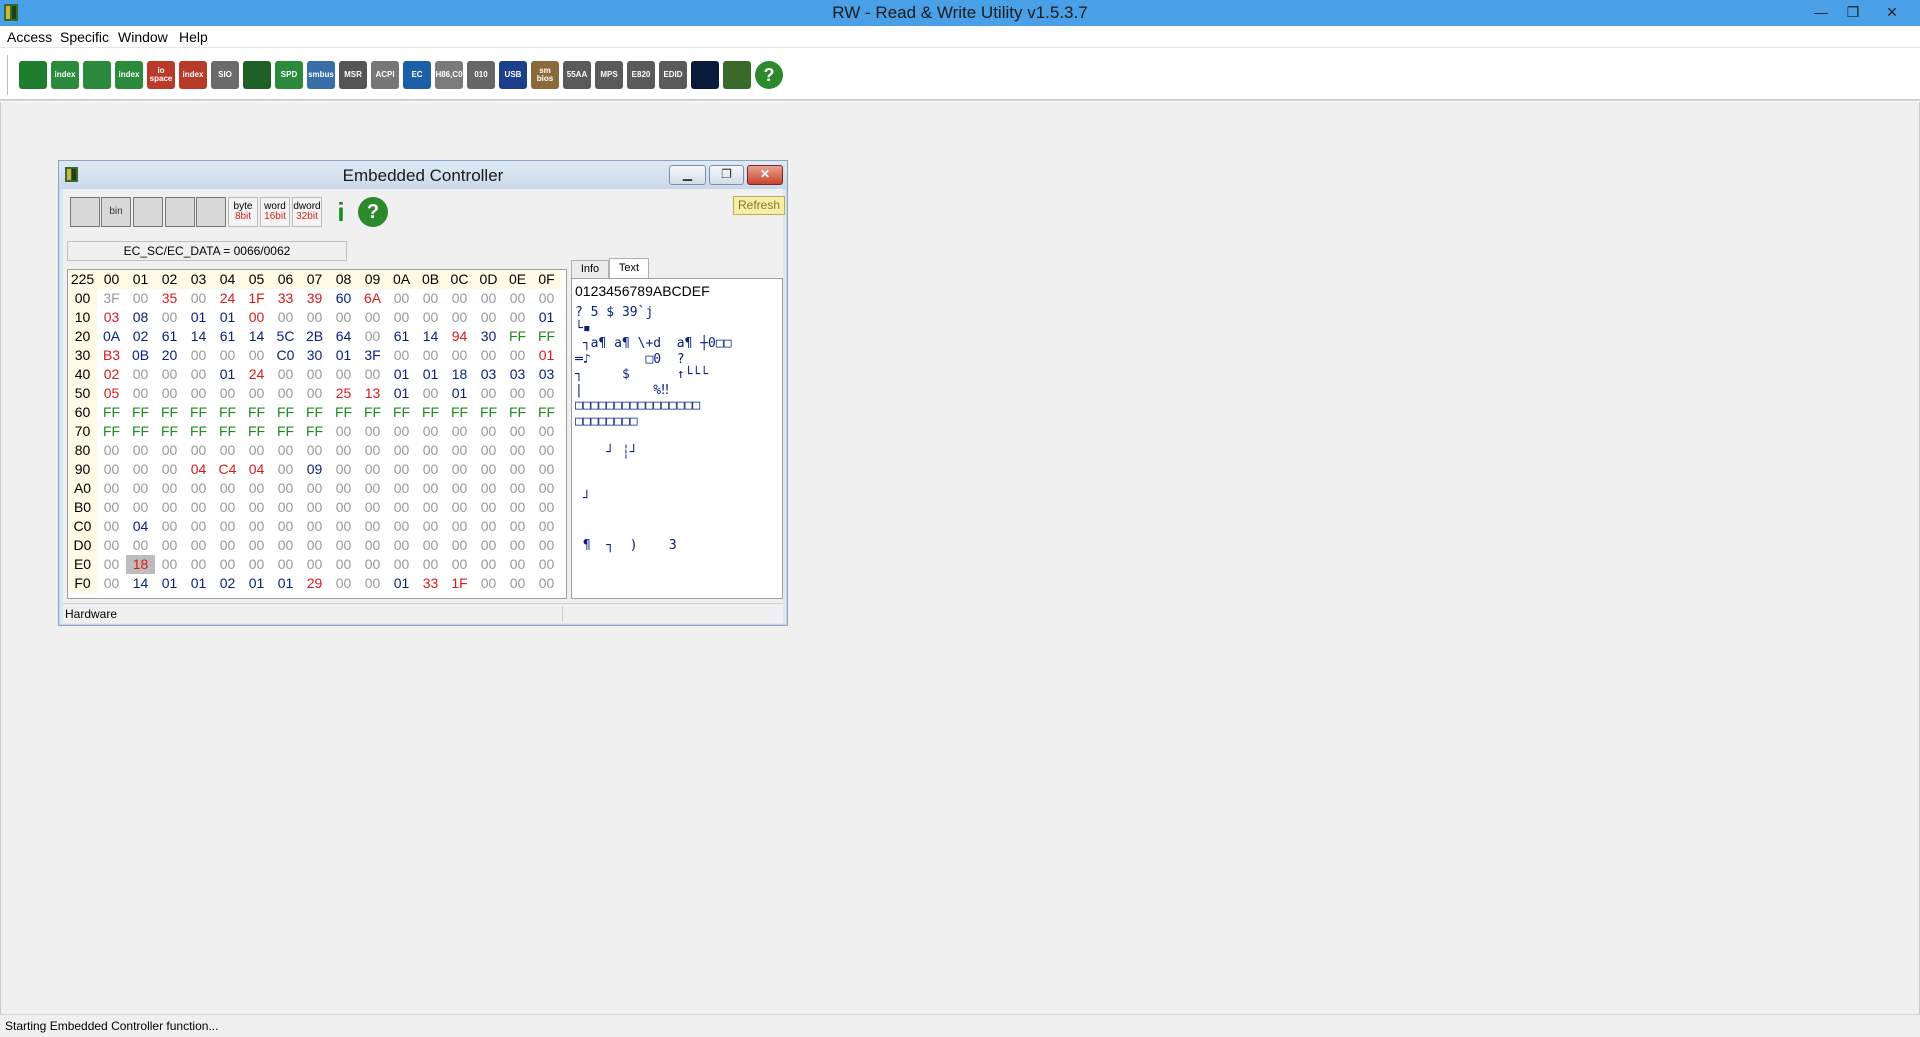 The image size is (1920, 1037). What do you see at coordinates (673, 75) in the screenshot?
I see `toolbar-button-edid: EDID` at bounding box center [673, 75].